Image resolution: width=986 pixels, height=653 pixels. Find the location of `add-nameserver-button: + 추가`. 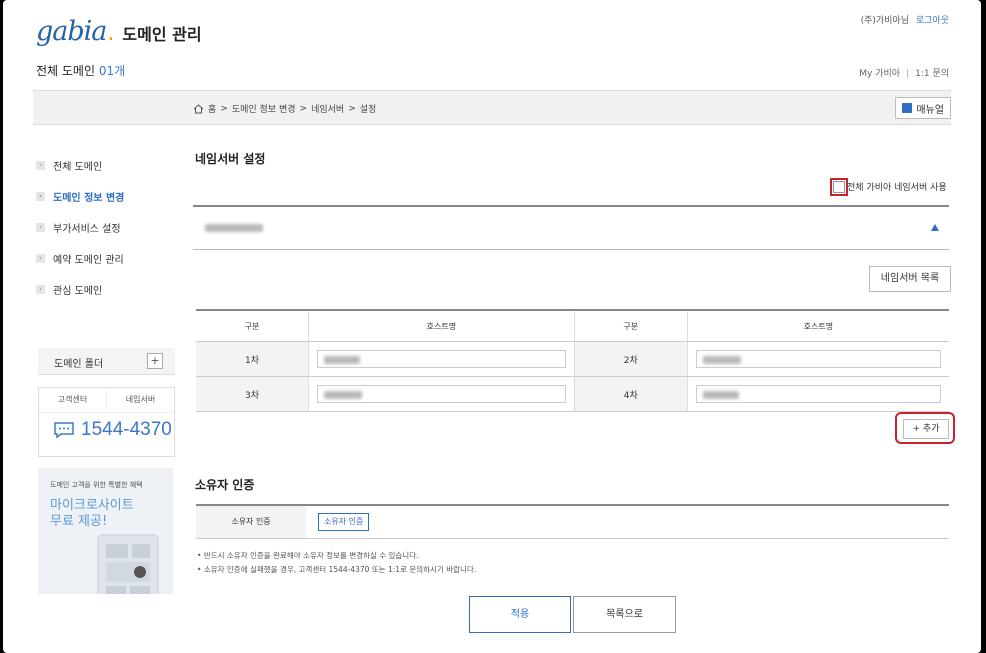

add-nameserver-button: + 추가 is located at coordinates (926, 429).